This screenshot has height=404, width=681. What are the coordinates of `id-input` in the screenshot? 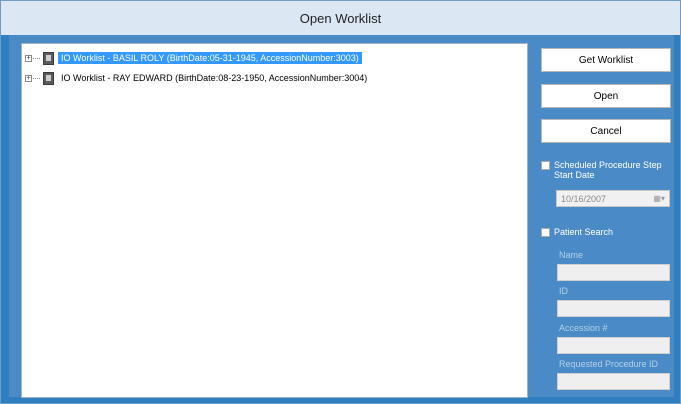 It's located at (613, 308).